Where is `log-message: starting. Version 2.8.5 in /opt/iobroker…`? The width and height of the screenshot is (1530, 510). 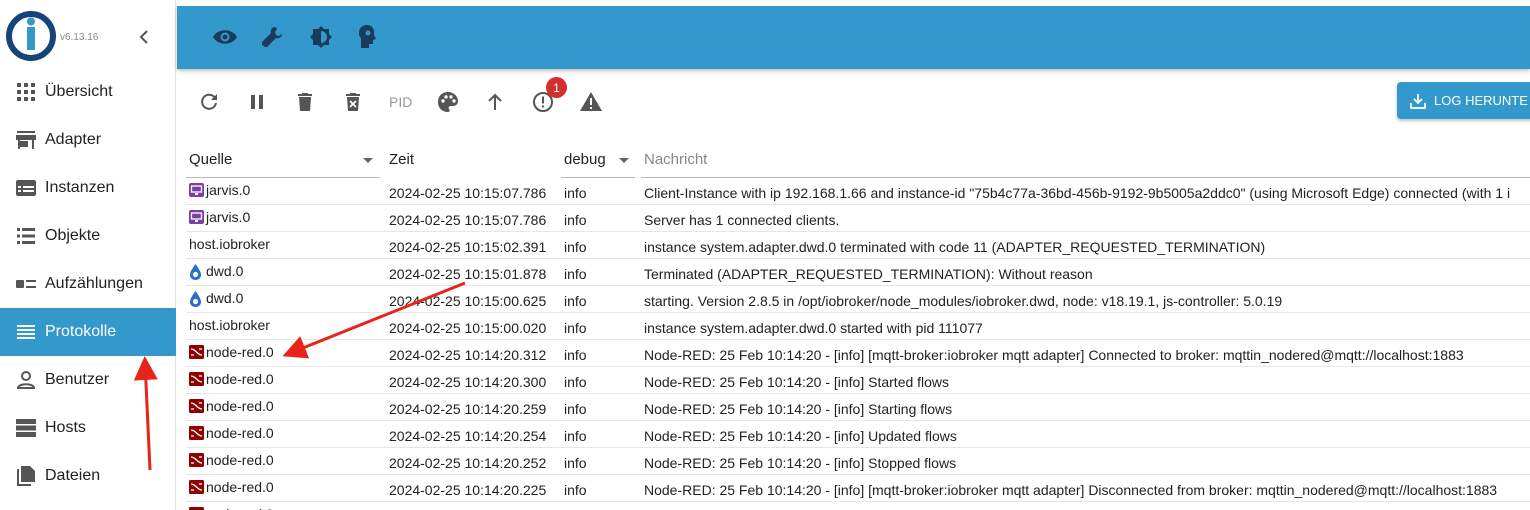 log-message: starting. Version 2.8.5 in /opt/iobroker… is located at coordinates (963, 301).